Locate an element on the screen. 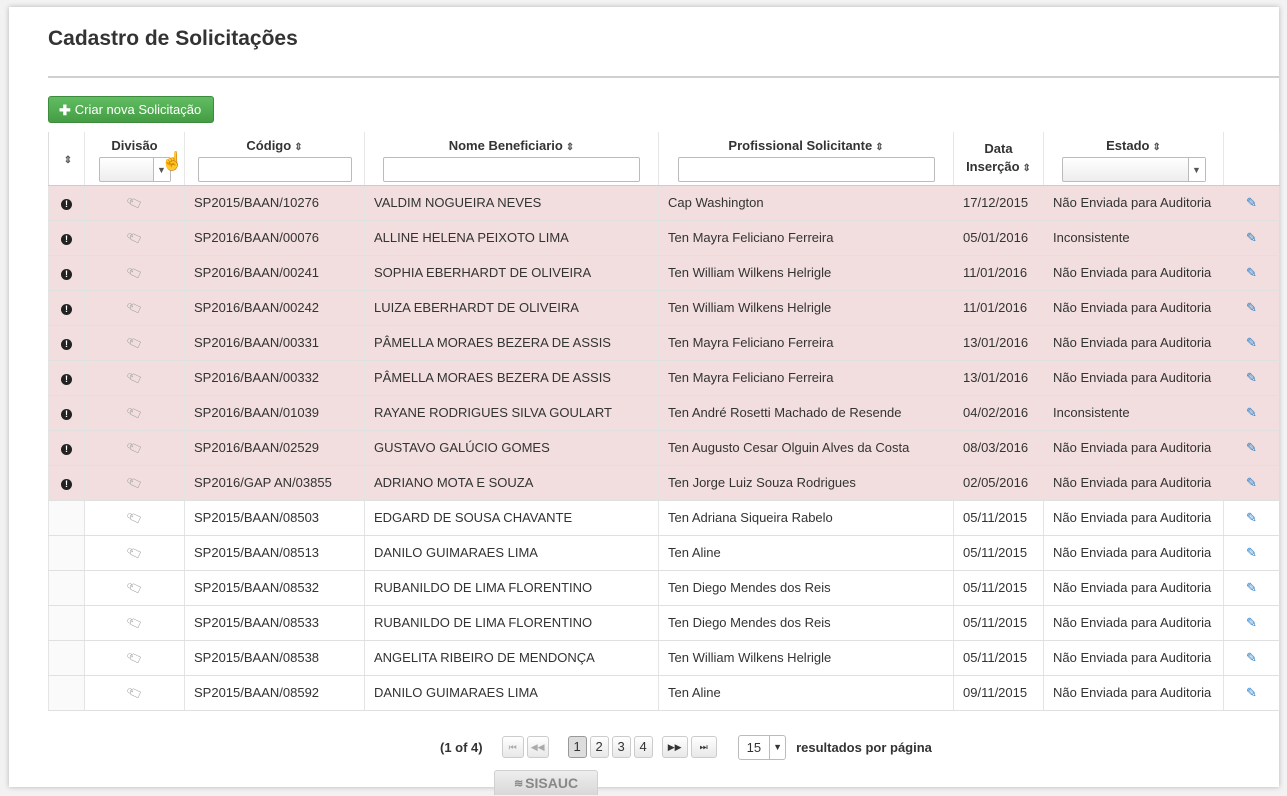 Image resolution: width=1287 pixels, height=796 pixels. column-label-divisao: Divisão is located at coordinates (134, 145).